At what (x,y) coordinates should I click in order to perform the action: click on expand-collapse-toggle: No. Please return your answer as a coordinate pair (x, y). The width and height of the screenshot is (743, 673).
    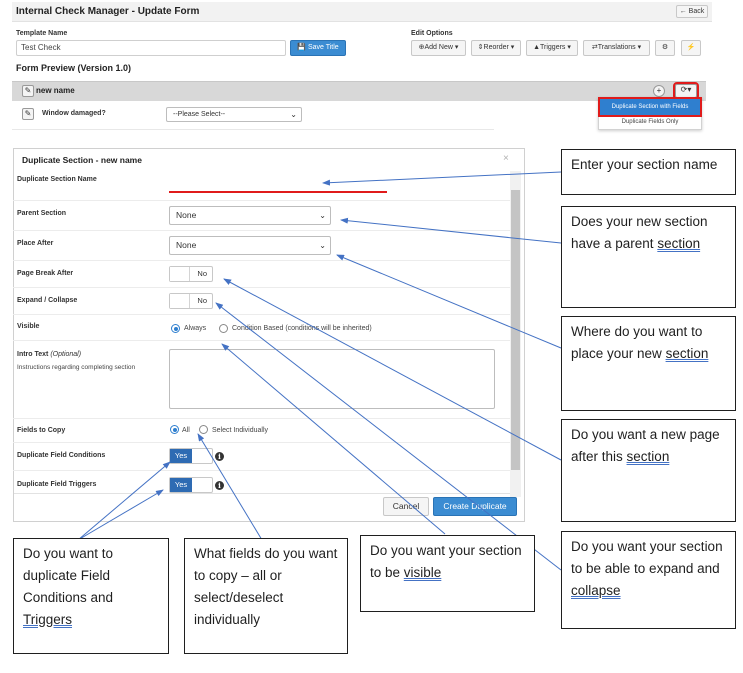
    Looking at the image, I should click on (191, 301).